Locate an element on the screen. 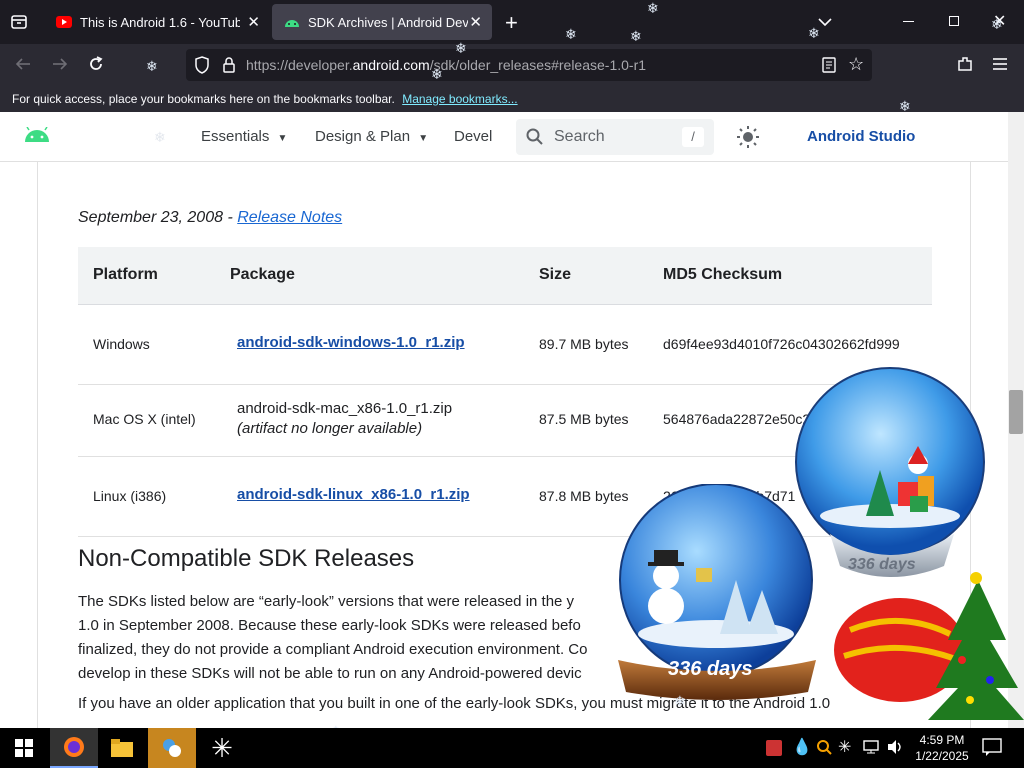 The width and height of the screenshot is (1024, 768). package-name: android-sdk-mac_x86-1.0_r1.zip is located at coordinates (345, 408).